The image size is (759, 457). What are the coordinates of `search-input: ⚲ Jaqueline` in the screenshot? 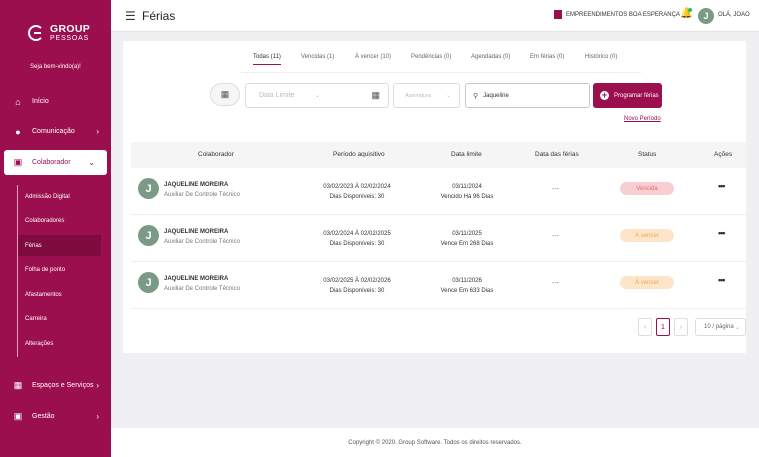 It's located at (527, 95).